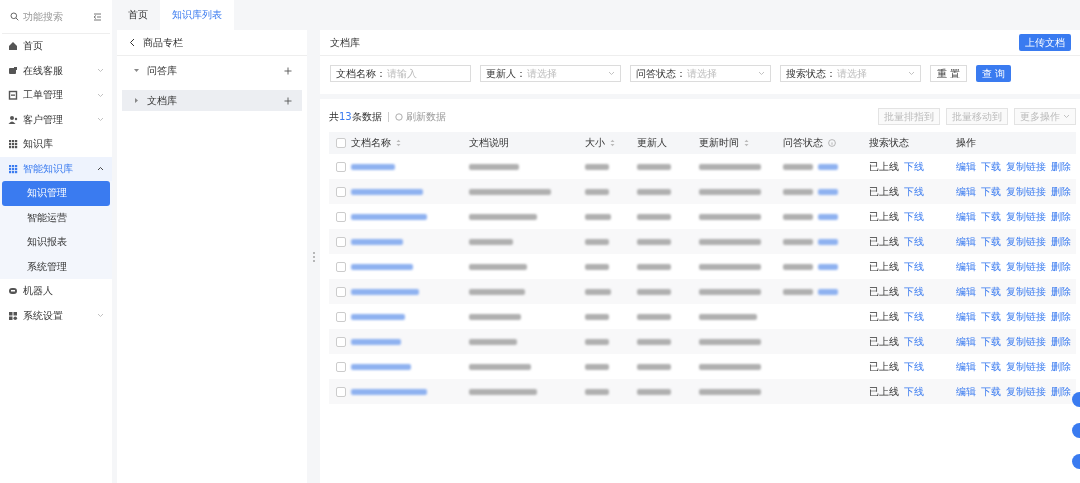  I want to click on reset-button: 重 置, so click(949, 73).